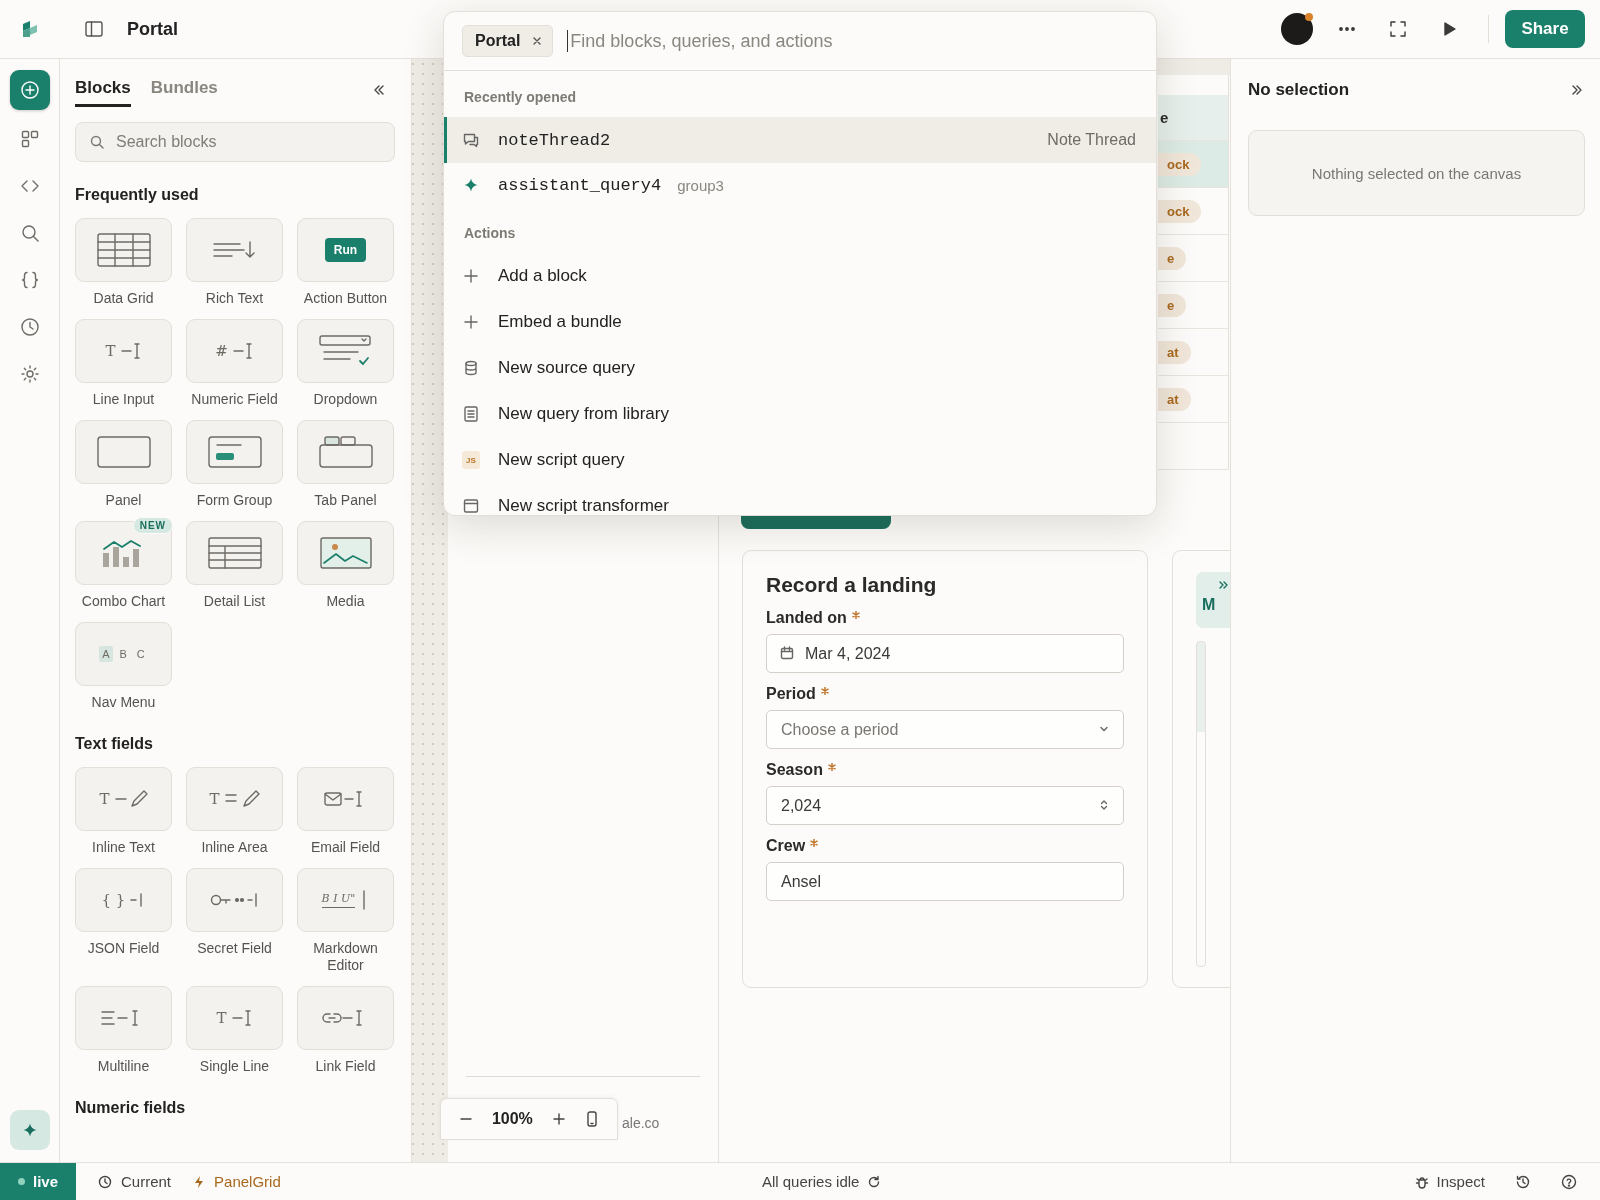 The height and width of the screenshot is (1200, 1600). I want to click on add-icon, so click(29, 90).